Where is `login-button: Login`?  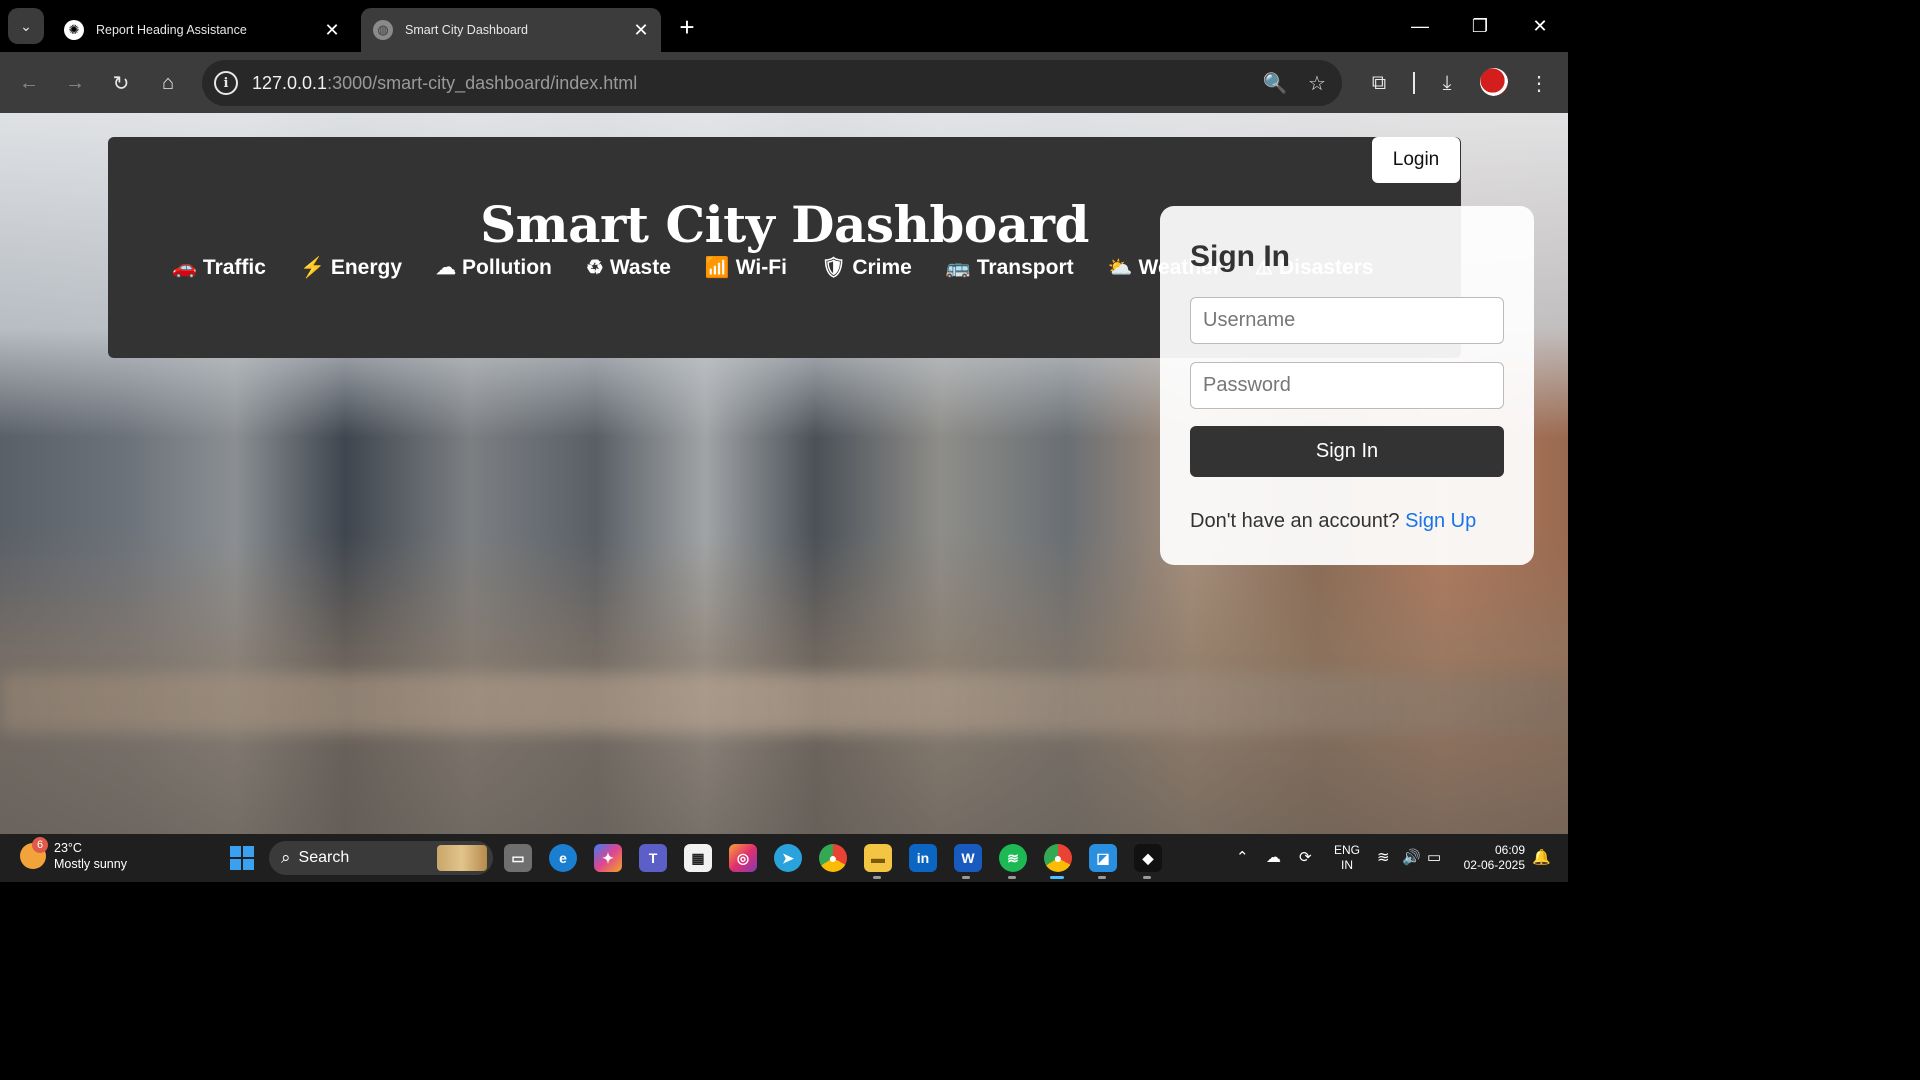
login-button: Login is located at coordinates (1416, 160).